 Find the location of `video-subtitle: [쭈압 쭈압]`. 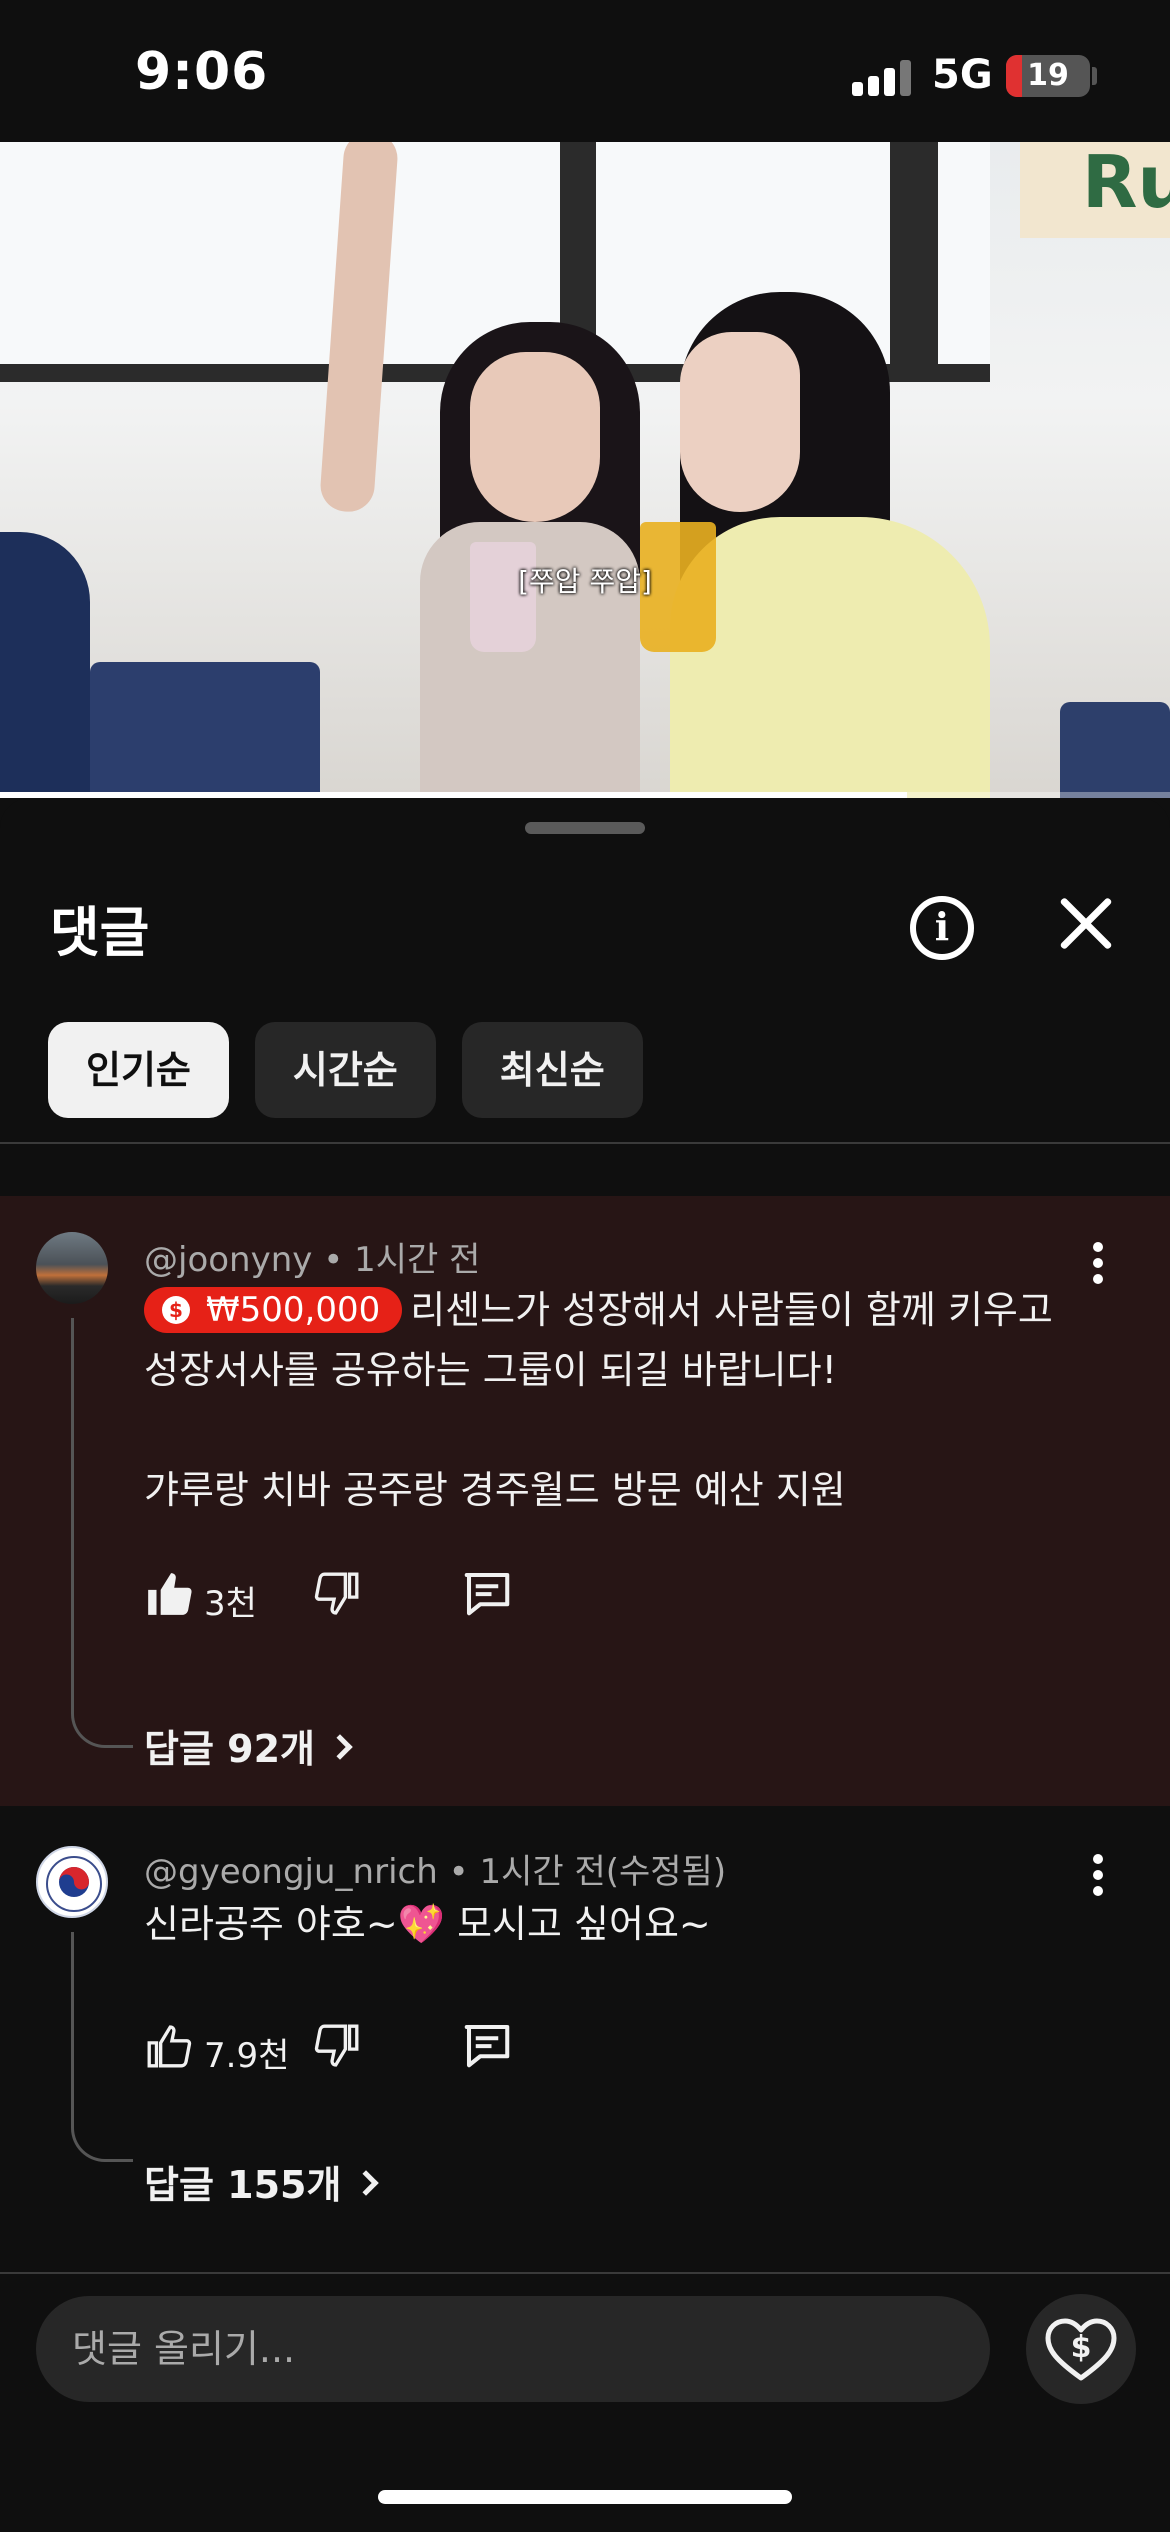

video-subtitle: [쭈압 쭈압] is located at coordinates (585, 581).